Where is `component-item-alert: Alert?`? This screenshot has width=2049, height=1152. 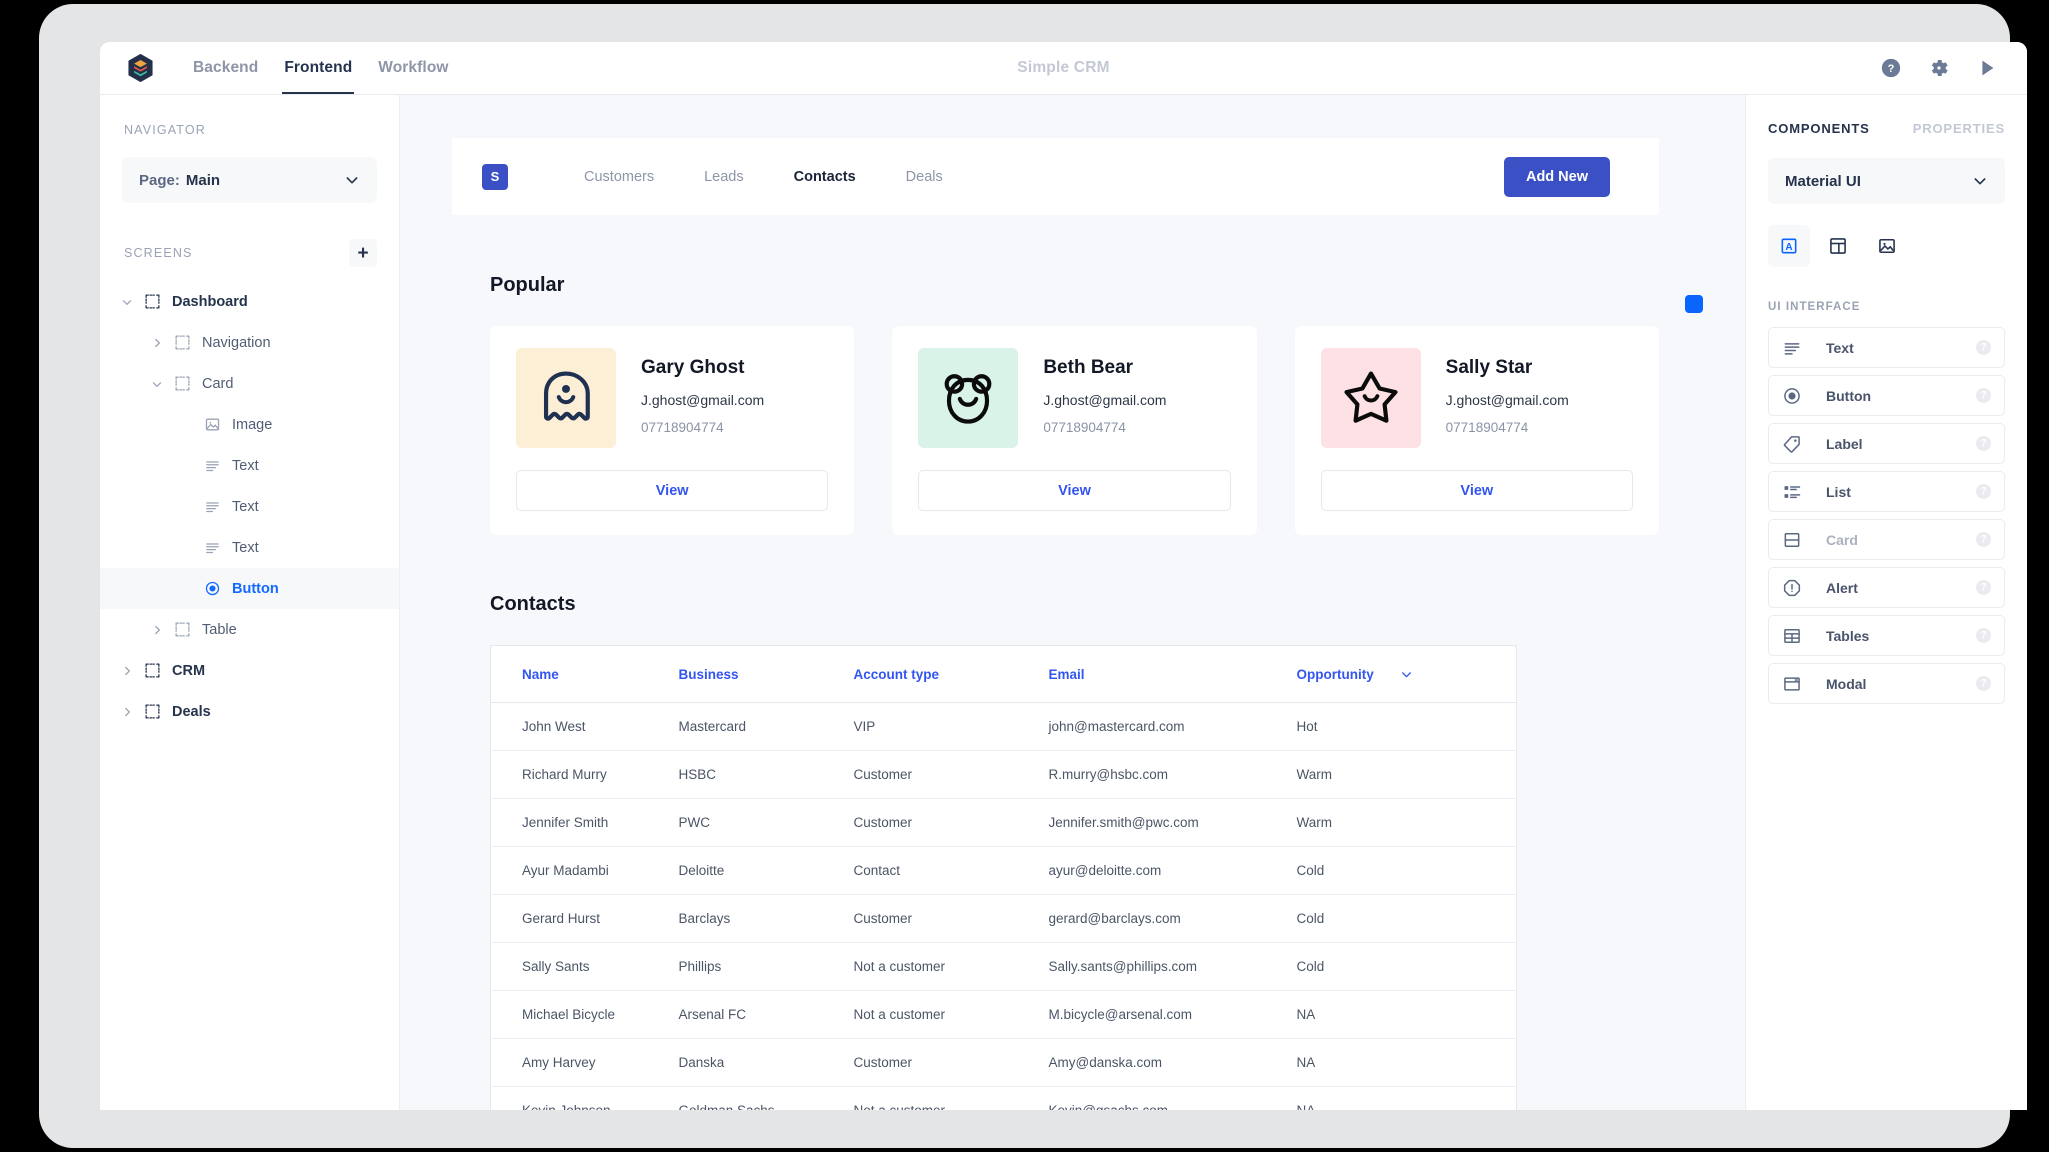 component-item-alert: Alert? is located at coordinates (1886, 587).